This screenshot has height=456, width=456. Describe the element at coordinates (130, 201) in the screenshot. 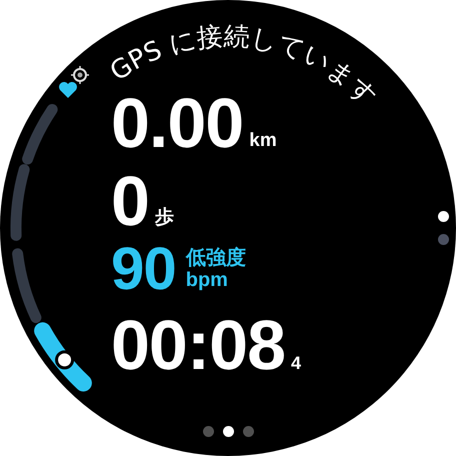

I see `metric-value: 0` at that location.